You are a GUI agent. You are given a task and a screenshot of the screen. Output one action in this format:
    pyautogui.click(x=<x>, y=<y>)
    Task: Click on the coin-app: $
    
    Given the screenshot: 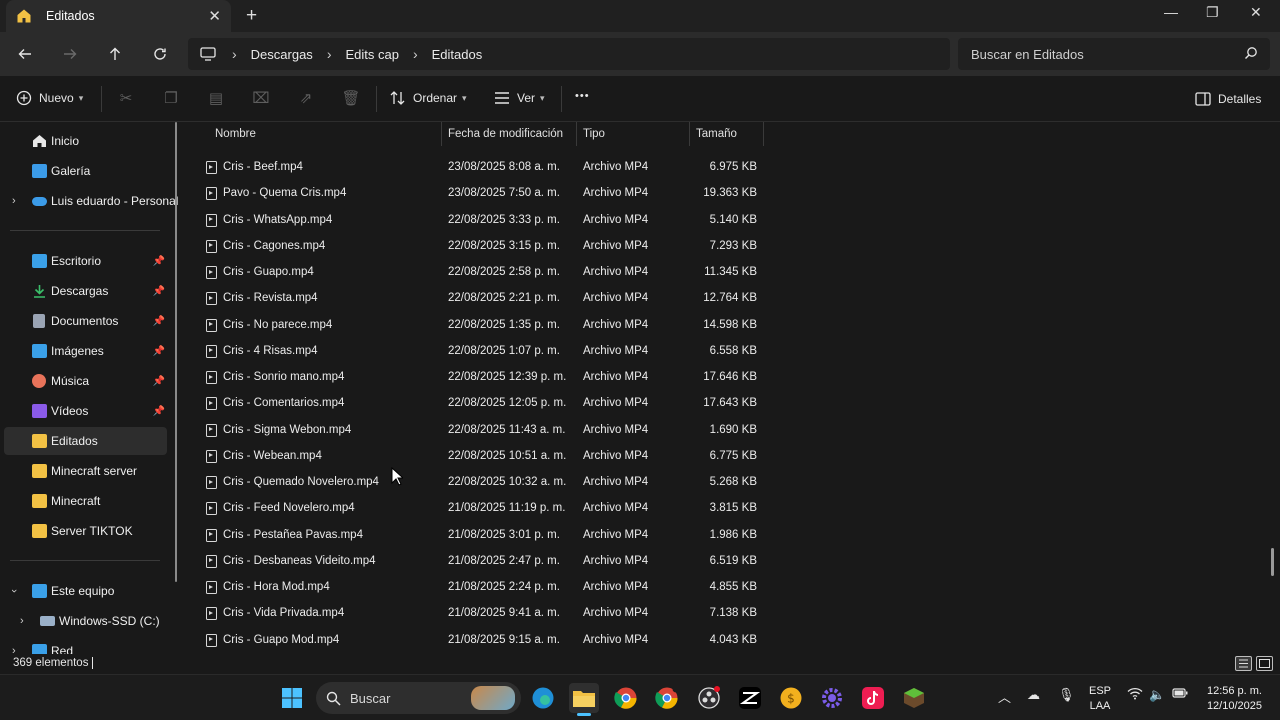 What is the action you would take?
    pyautogui.click(x=791, y=698)
    